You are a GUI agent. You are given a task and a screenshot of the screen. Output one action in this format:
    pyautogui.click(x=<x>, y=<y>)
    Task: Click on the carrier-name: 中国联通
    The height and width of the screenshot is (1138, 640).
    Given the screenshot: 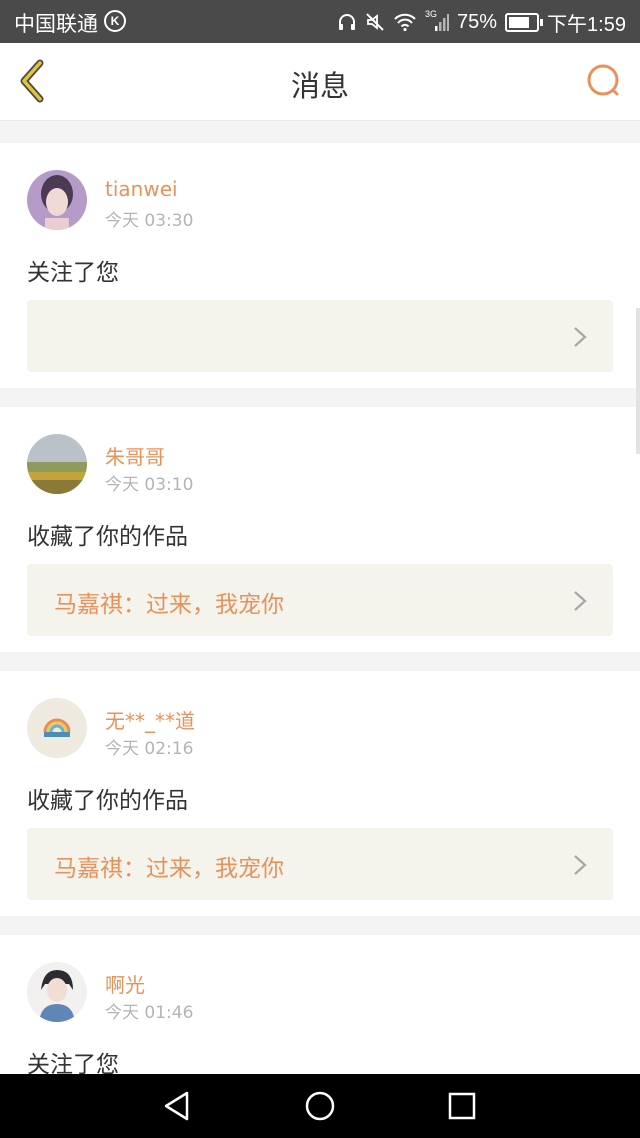 What is the action you would take?
    pyautogui.click(x=56, y=24)
    